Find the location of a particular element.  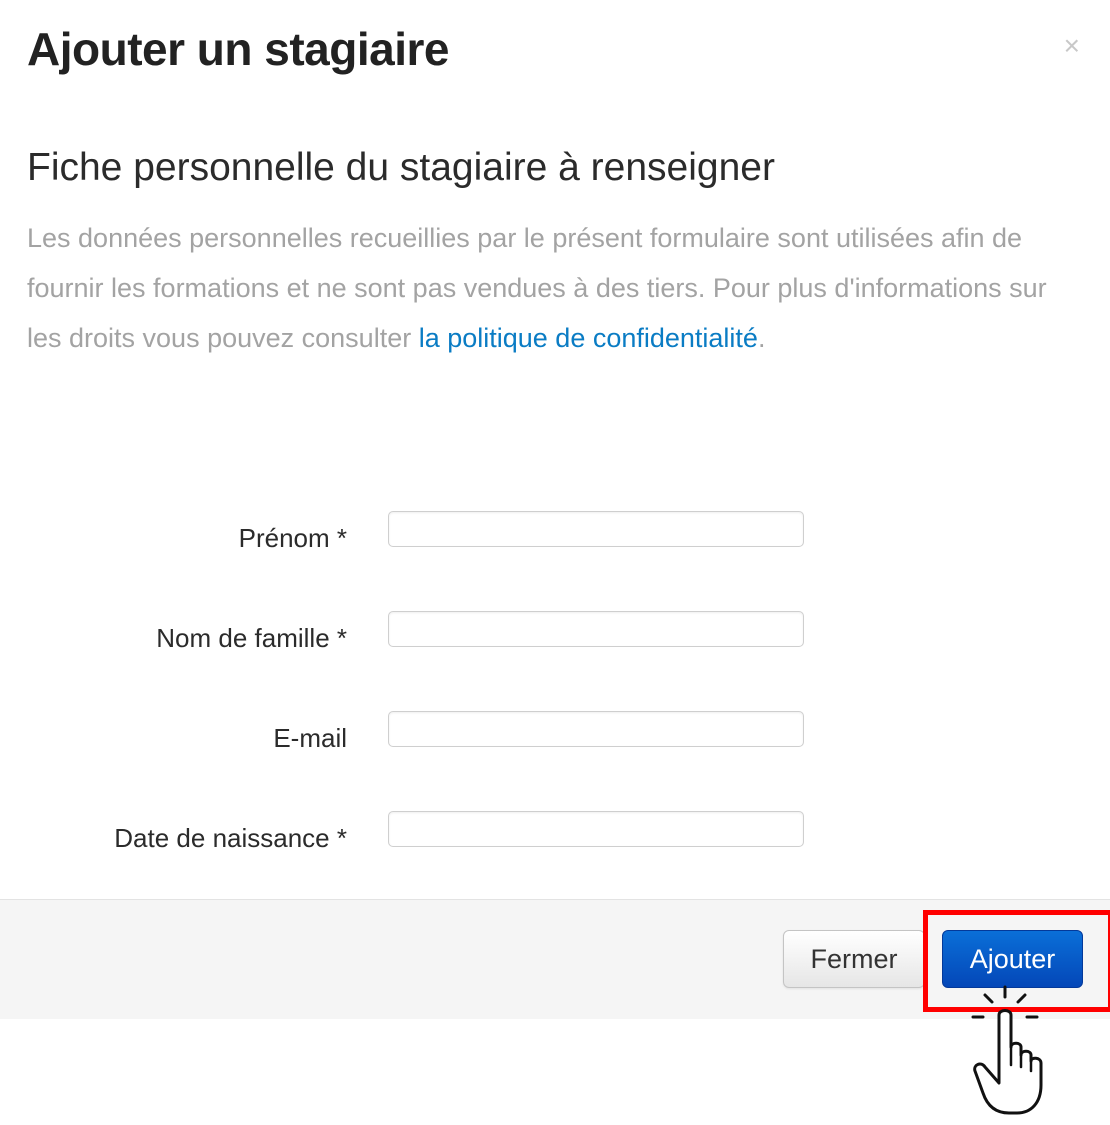

birthdate-input is located at coordinates (596, 829).